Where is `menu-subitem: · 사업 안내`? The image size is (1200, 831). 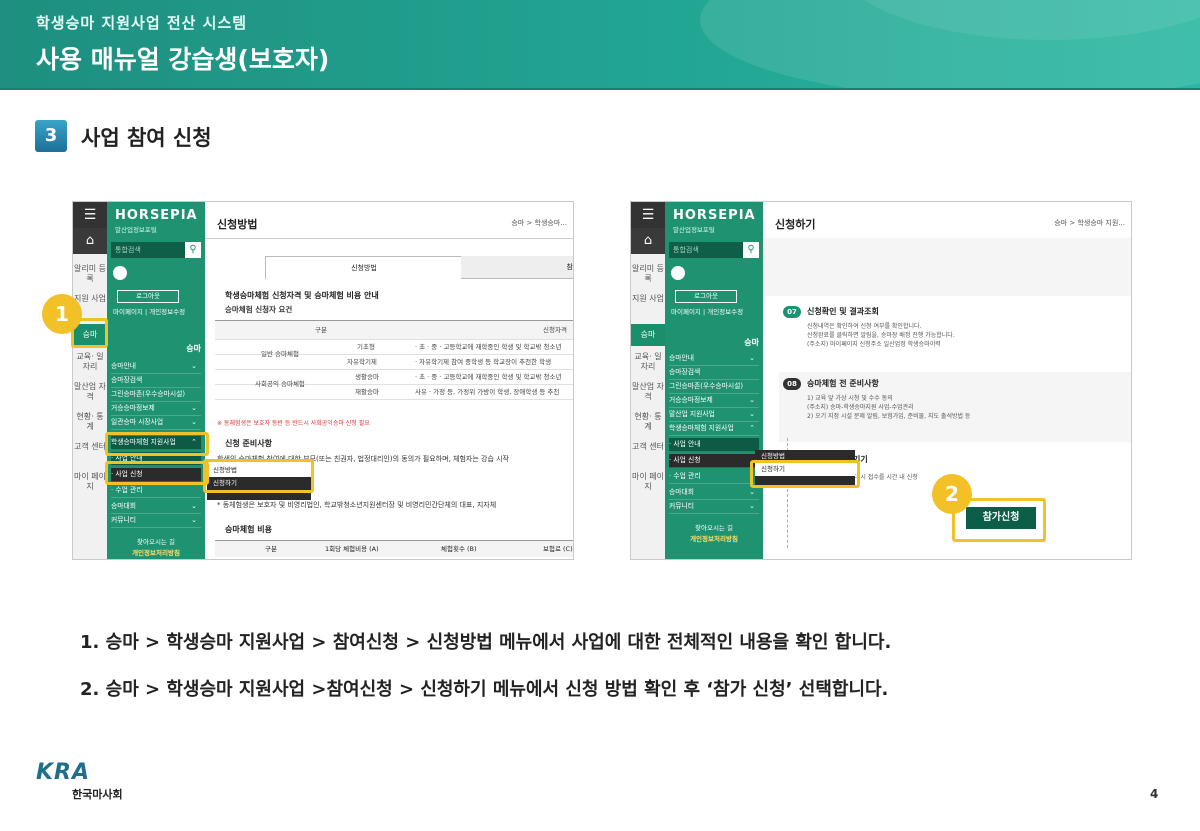
menu-subitem: · 사업 안내 is located at coordinates (714, 445).